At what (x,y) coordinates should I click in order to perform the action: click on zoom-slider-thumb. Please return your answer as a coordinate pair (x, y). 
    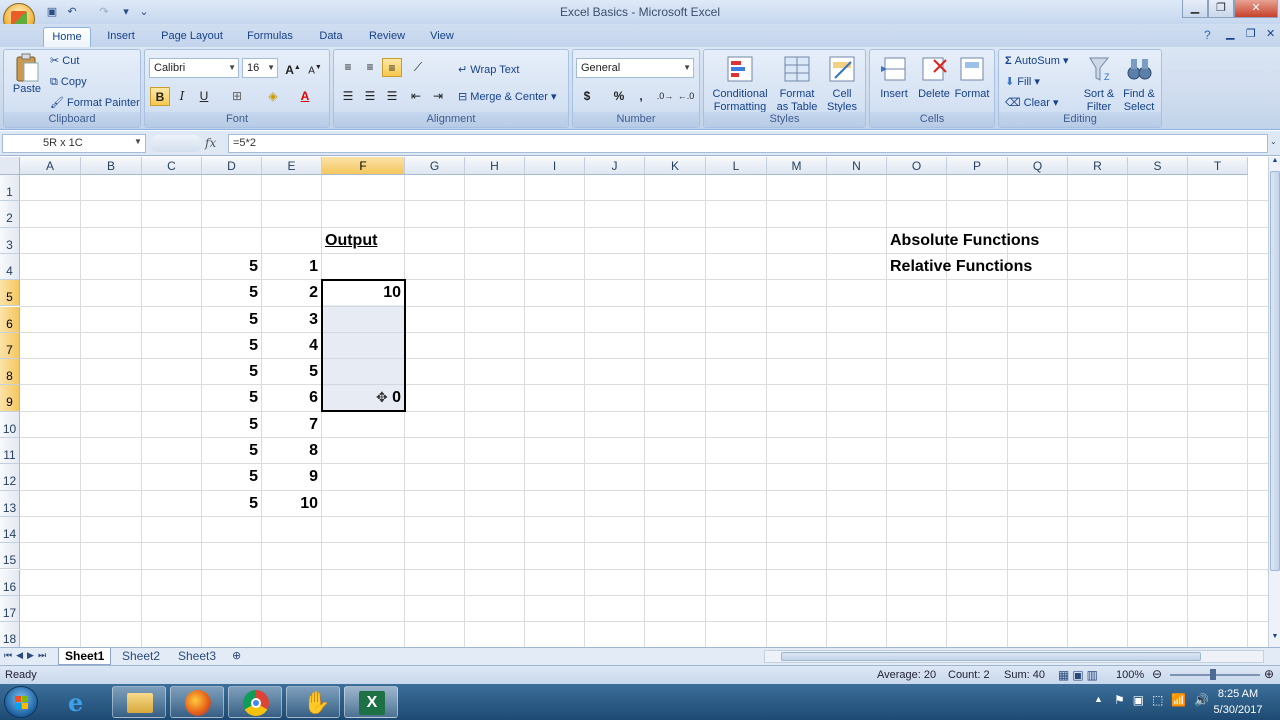
    Looking at the image, I should click on (1213, 674).